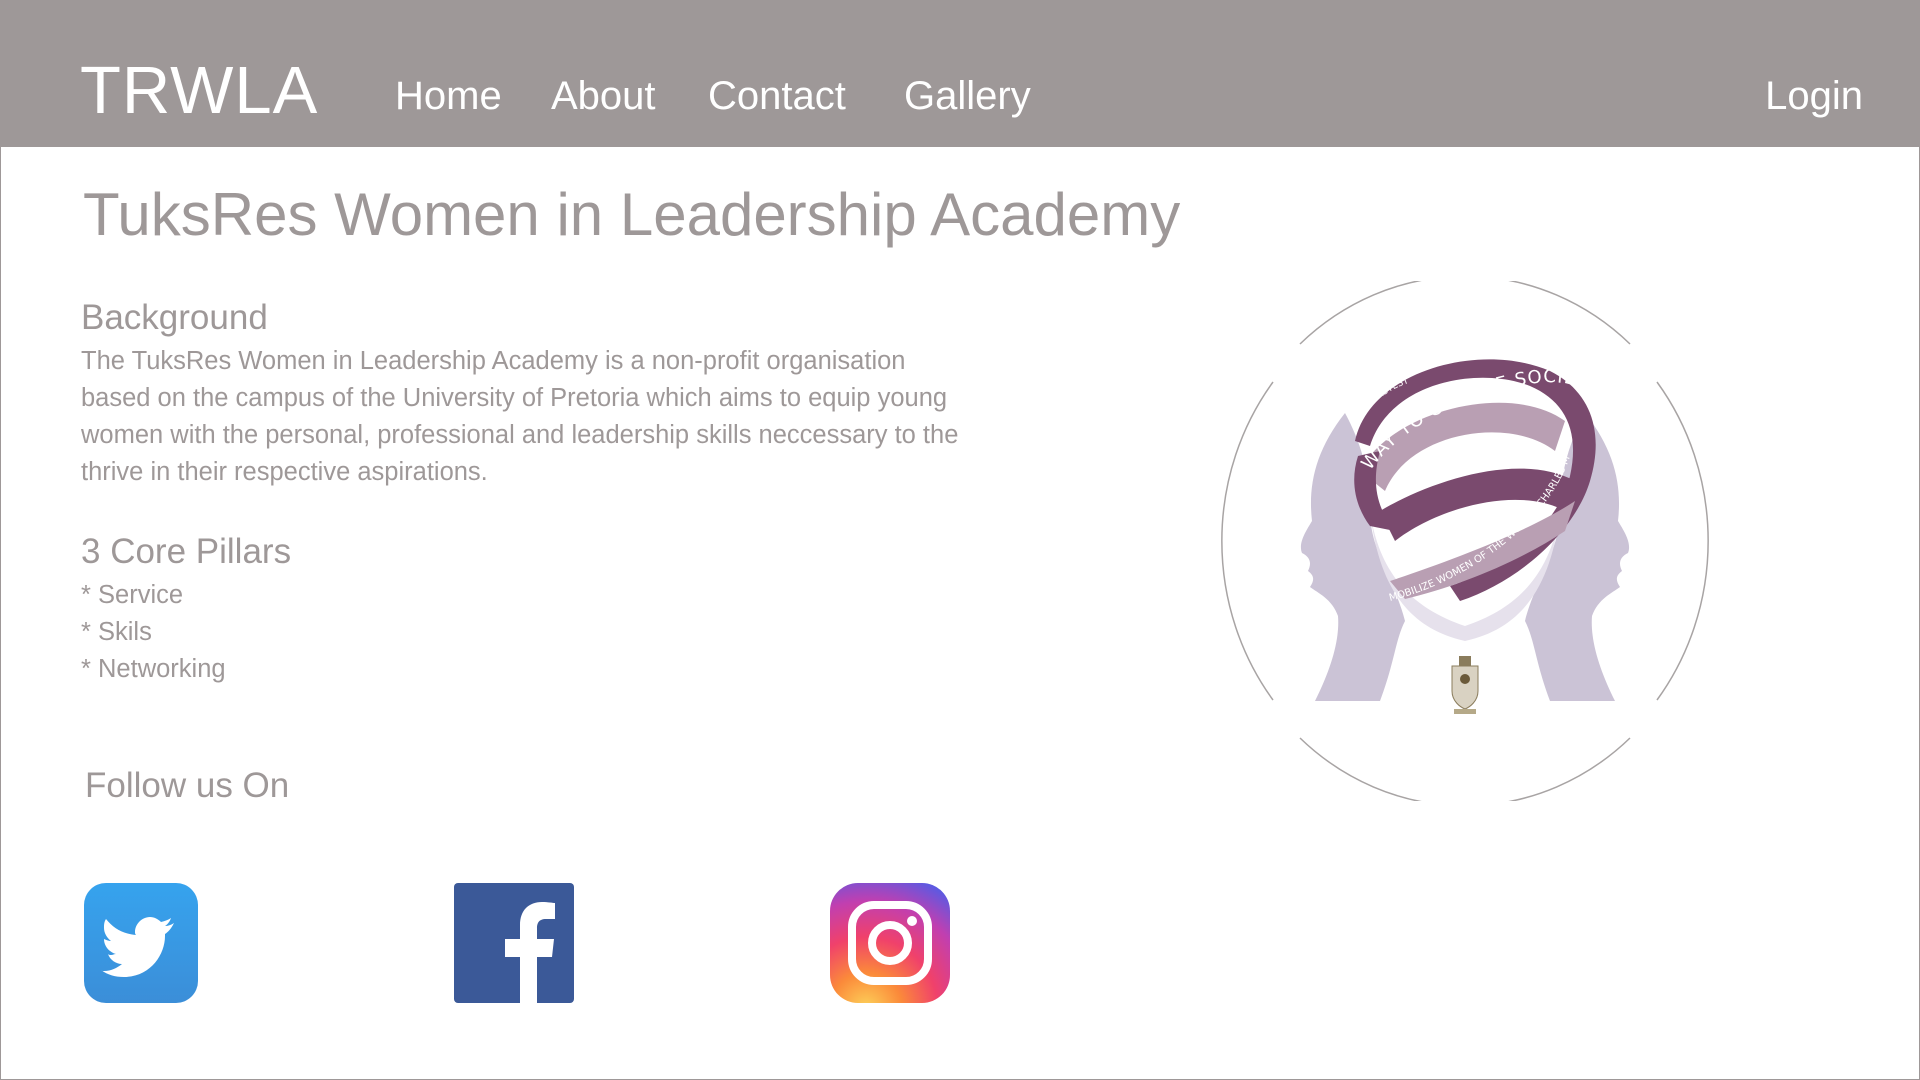  Describe the element at coordinates (187, 785) in the screenshot. I see `follow-heading: Follow us On` at that location.